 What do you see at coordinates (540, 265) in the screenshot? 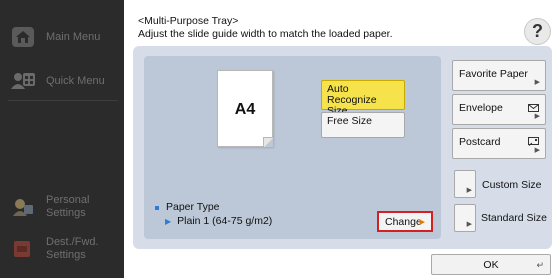
I see `return-arrow-icon: ↵` at bounding box center [540, 265].